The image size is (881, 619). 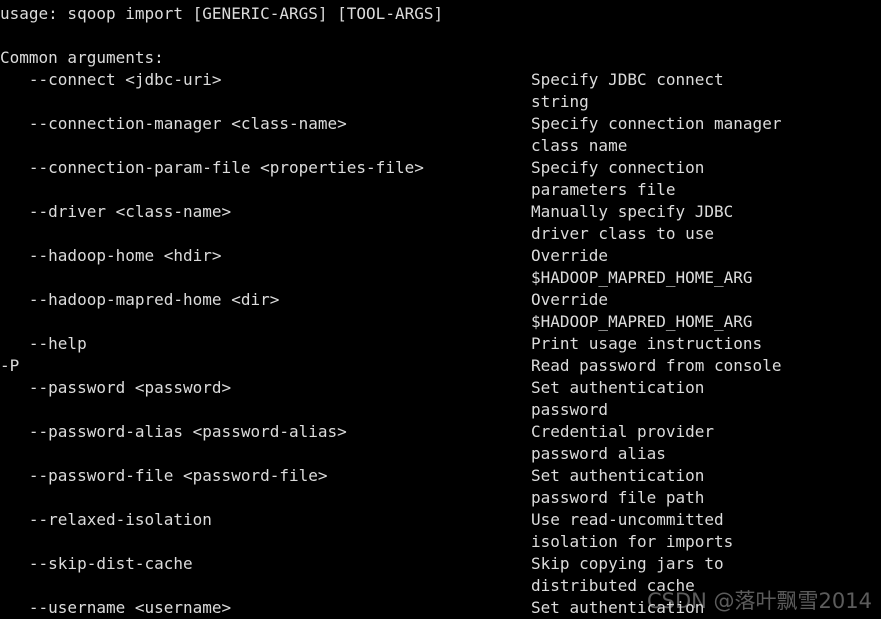 What do you see at coordinates (440, 146) in the screenshot?
I see `help-entry-line: class name` at bounding box center [440, 146].